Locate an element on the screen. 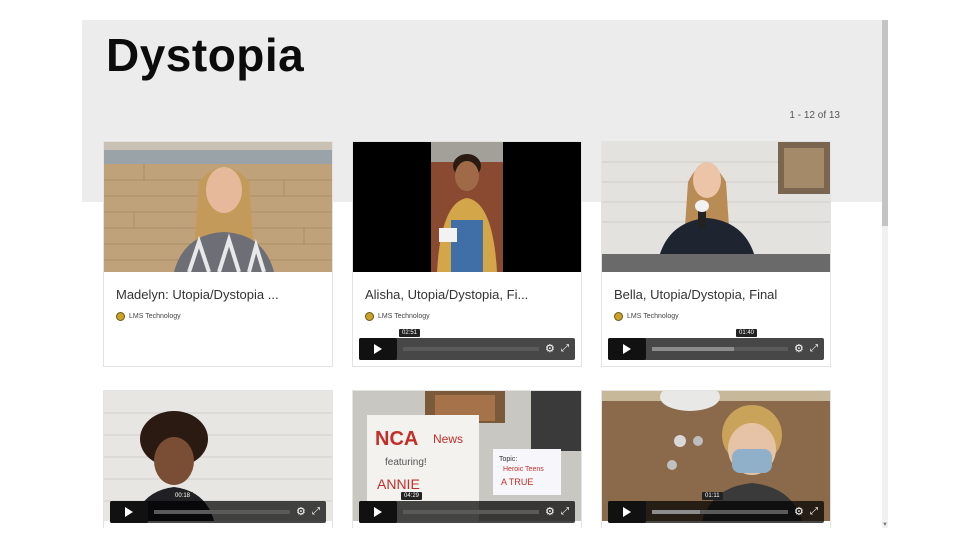  video-player-controls: 04:29 ⚙ ⤢ is located at coordinates (467, 507).